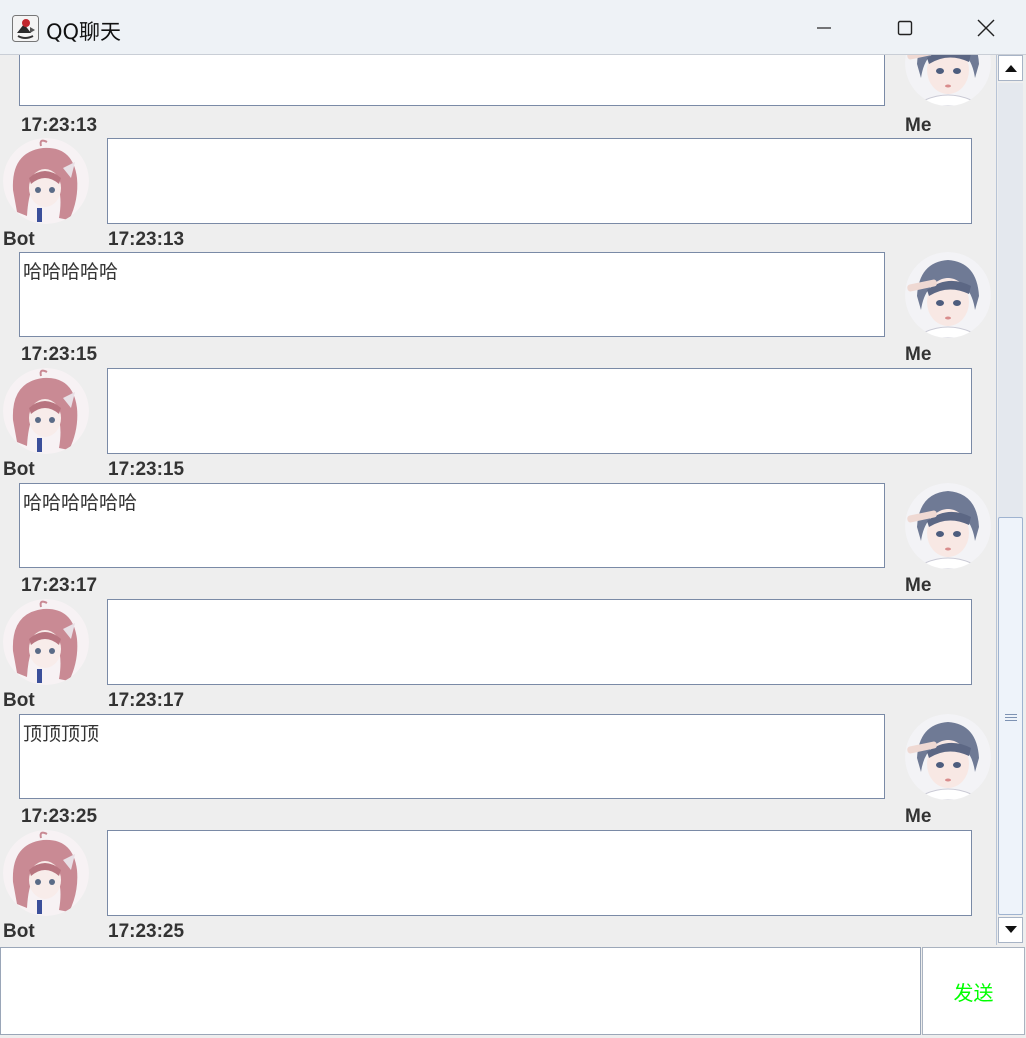  Describe the element at coordinates (71, 272) in the screenshot. I see `message-text: 哈哈哈哈哈` at that location.